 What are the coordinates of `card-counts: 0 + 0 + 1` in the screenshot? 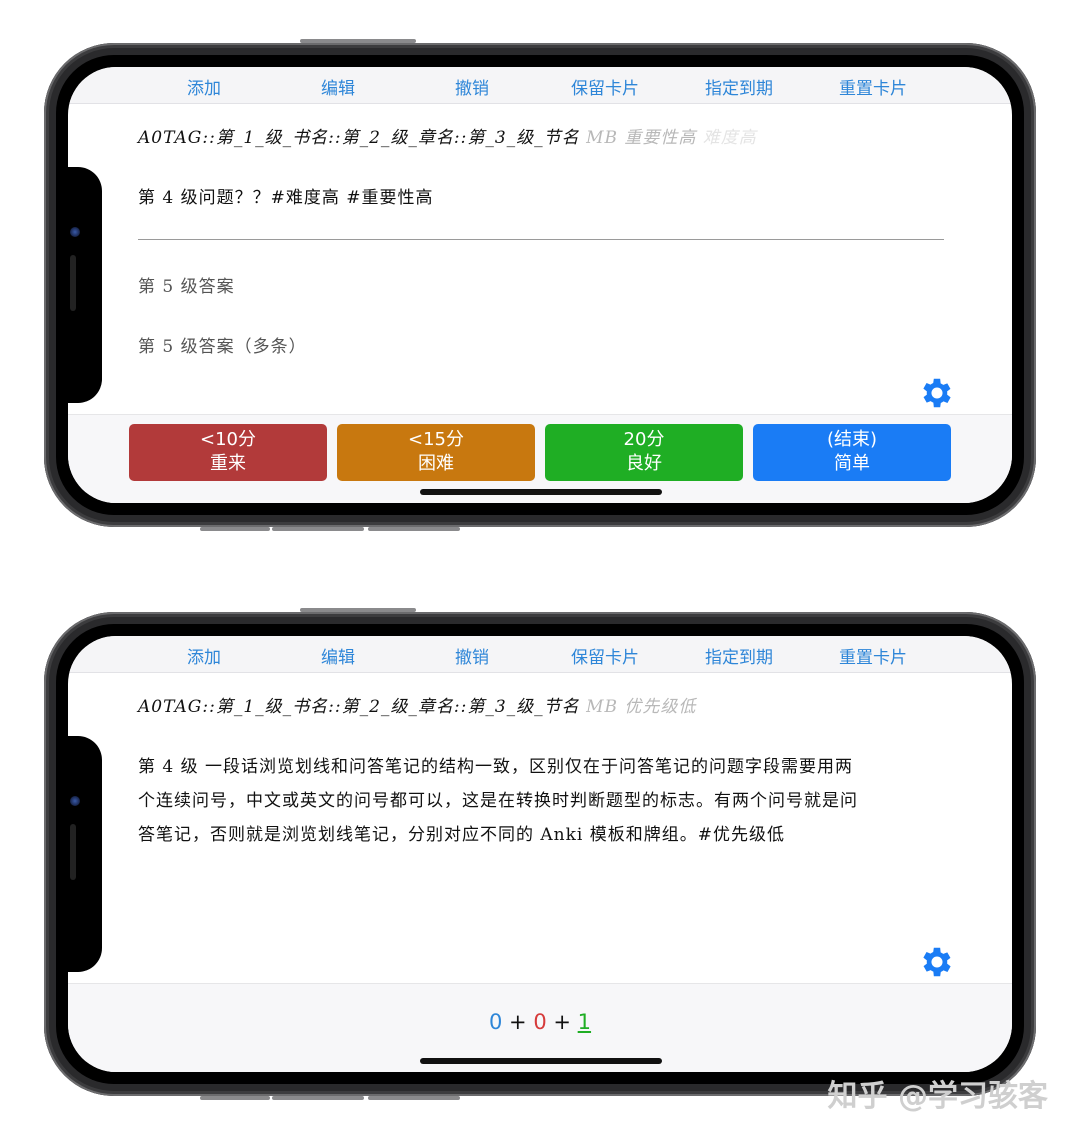 It's located at (540, 1022).